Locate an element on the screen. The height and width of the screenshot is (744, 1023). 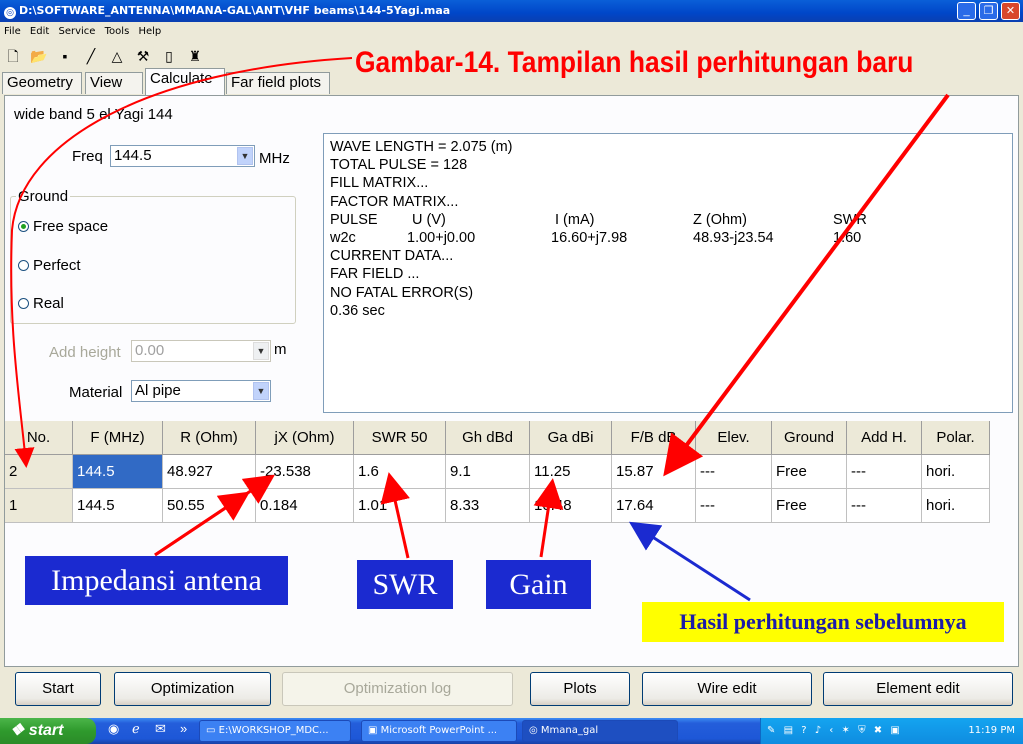
maximize-button: ❐ is located at coordinates (988, 11).